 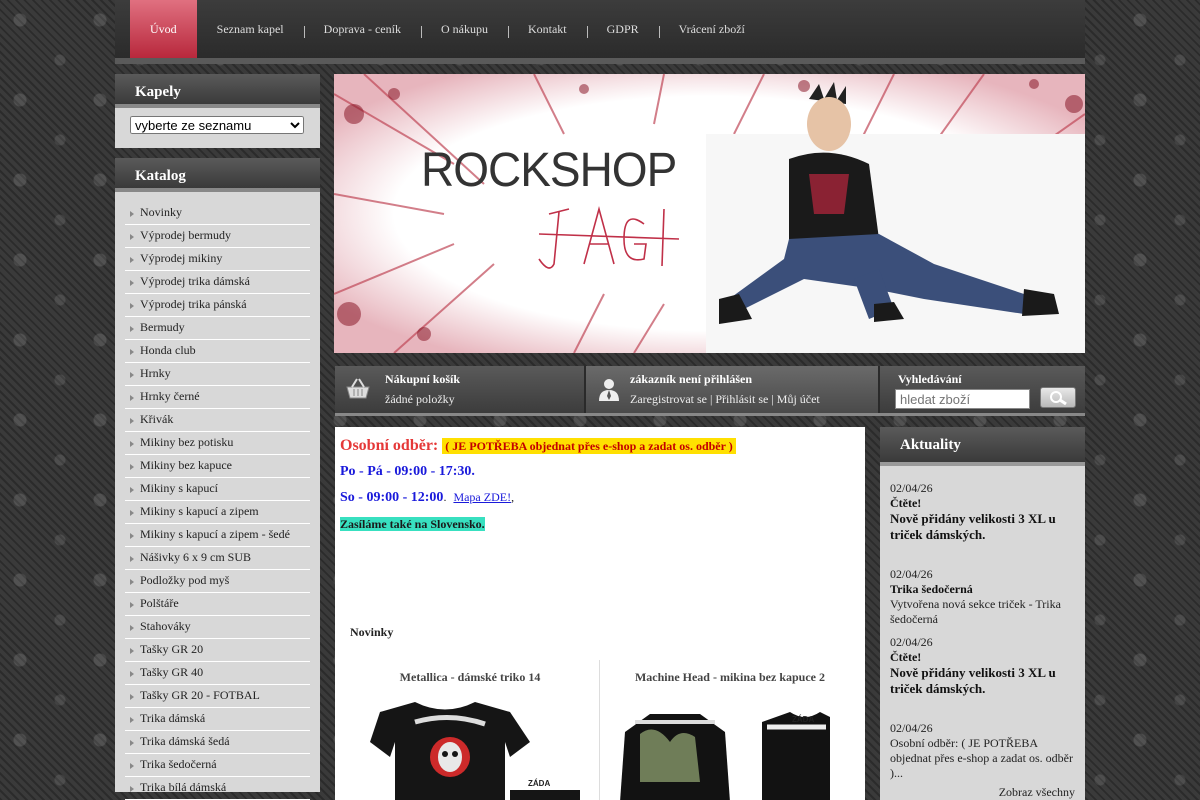 What do you see at coordinates (372, 632) in the screenshot?
I see `novinky-heading: Novinky` at bounding box center [372, 632].